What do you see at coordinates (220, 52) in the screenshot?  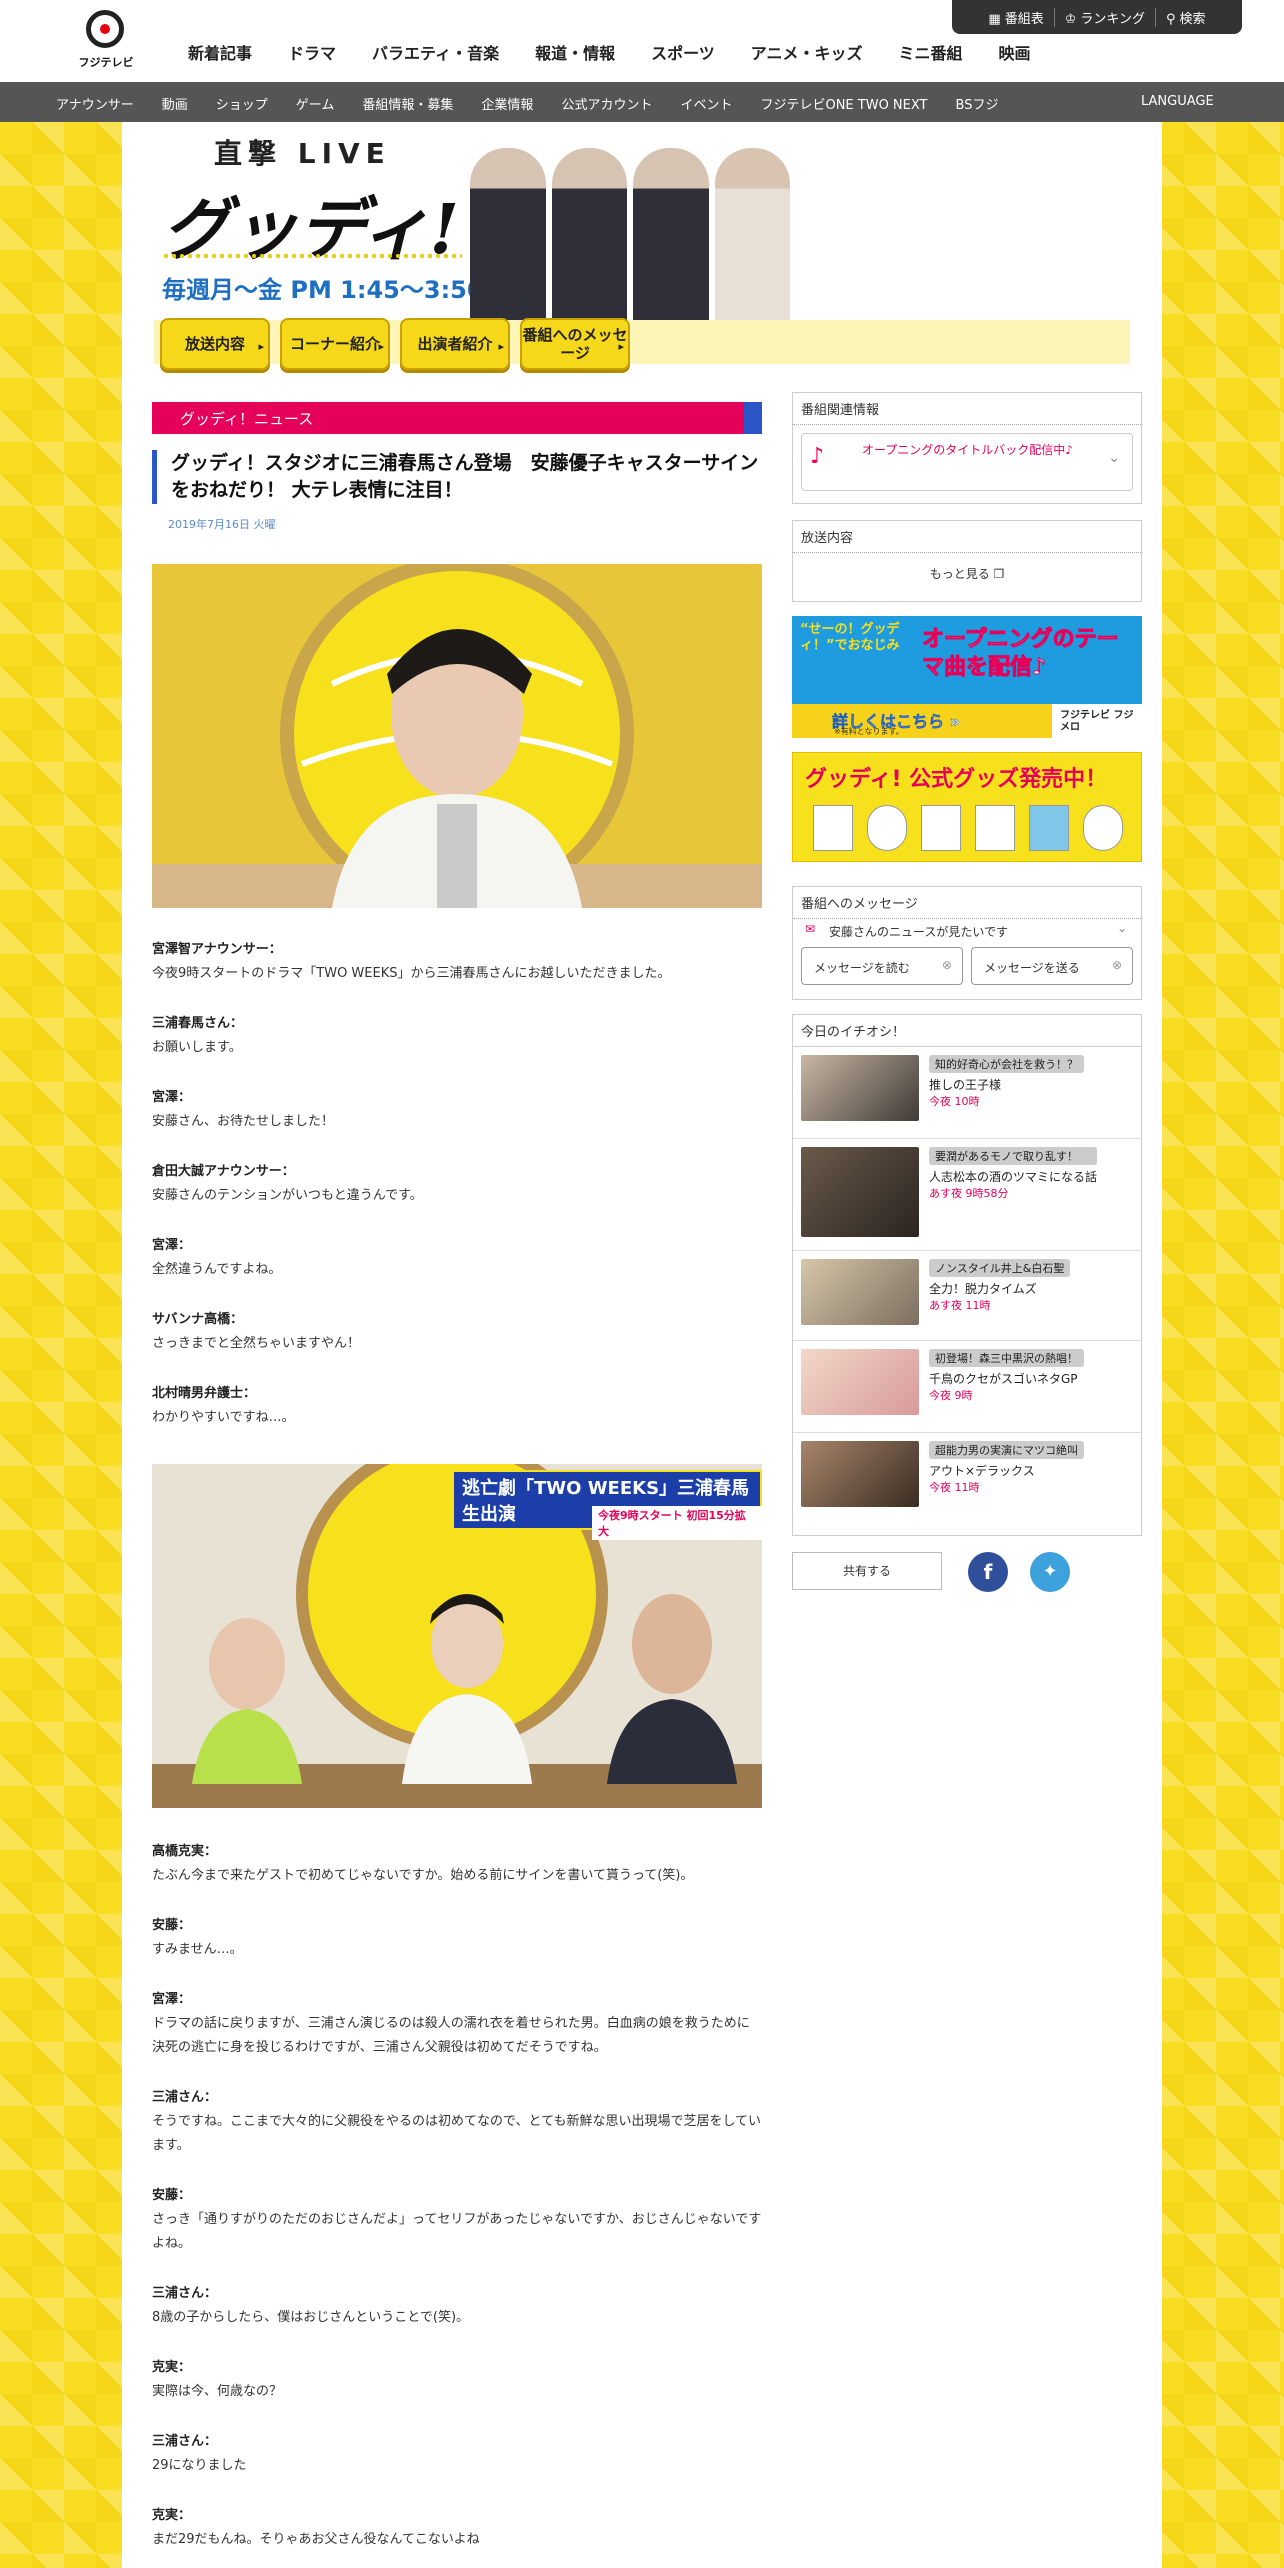 I see `nav-item-new: 新着記事` at bounding box center [220, 52].